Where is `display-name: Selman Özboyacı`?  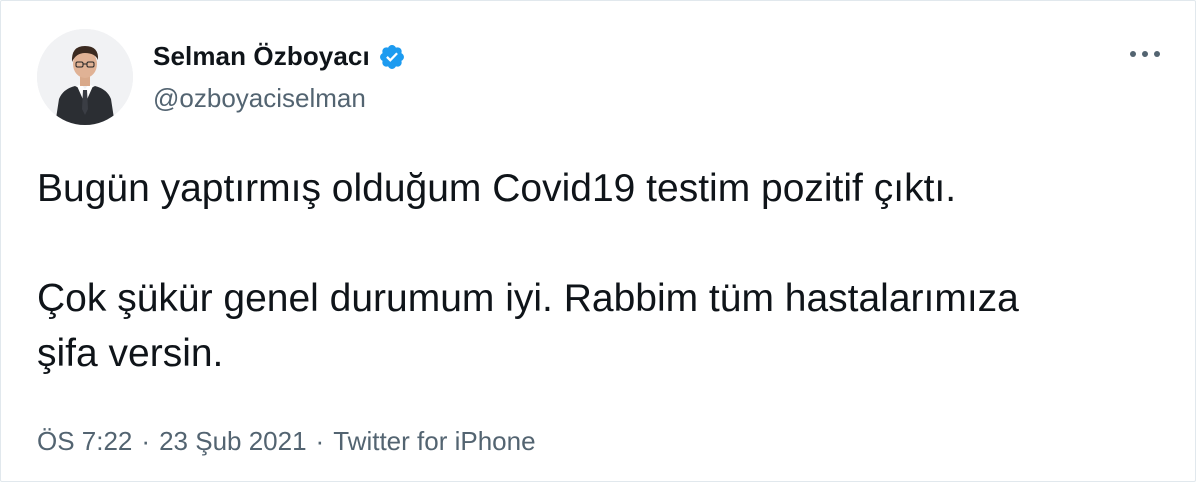
display-name: Selman Özboyacı is located at coordinates (261, 56).